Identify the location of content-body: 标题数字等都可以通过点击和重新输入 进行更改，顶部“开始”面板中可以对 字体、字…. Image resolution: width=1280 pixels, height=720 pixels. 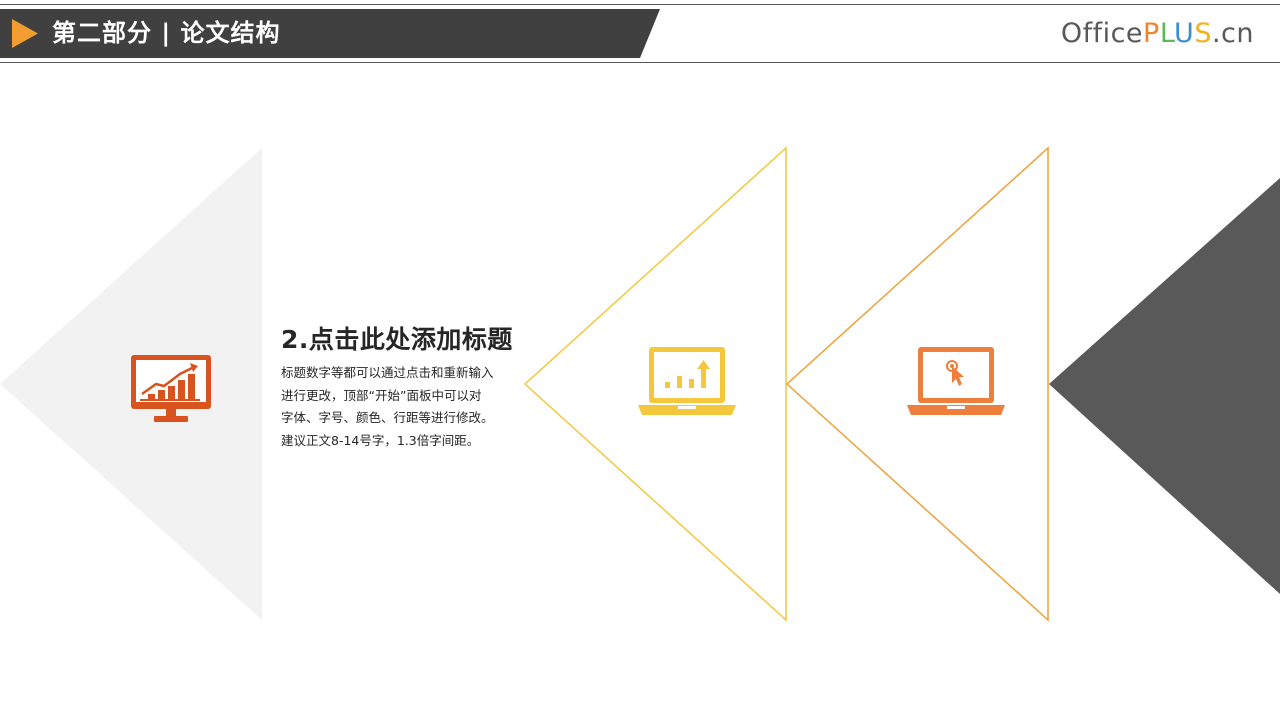
(406, 407).